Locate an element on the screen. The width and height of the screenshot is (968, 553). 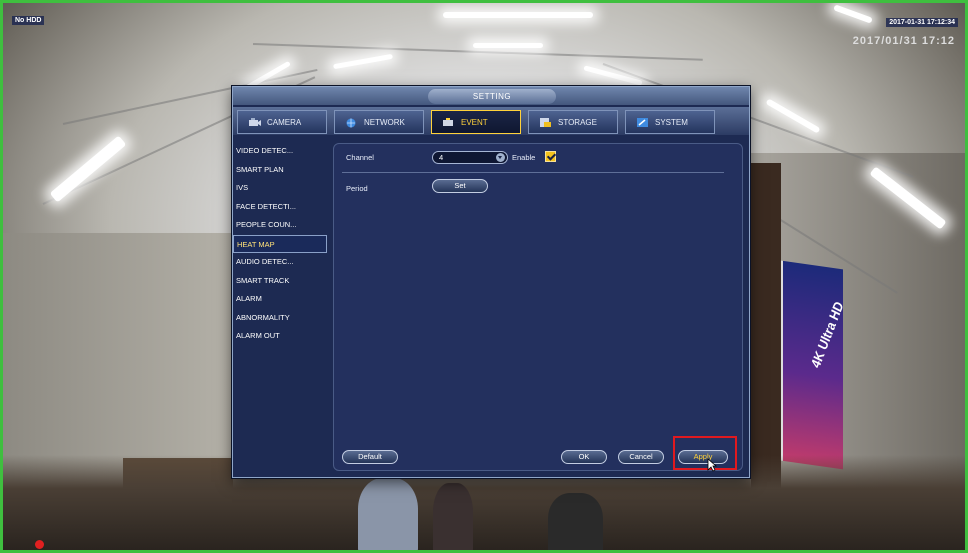
tab-network: NETWORK is located at coordinates (379, 122).